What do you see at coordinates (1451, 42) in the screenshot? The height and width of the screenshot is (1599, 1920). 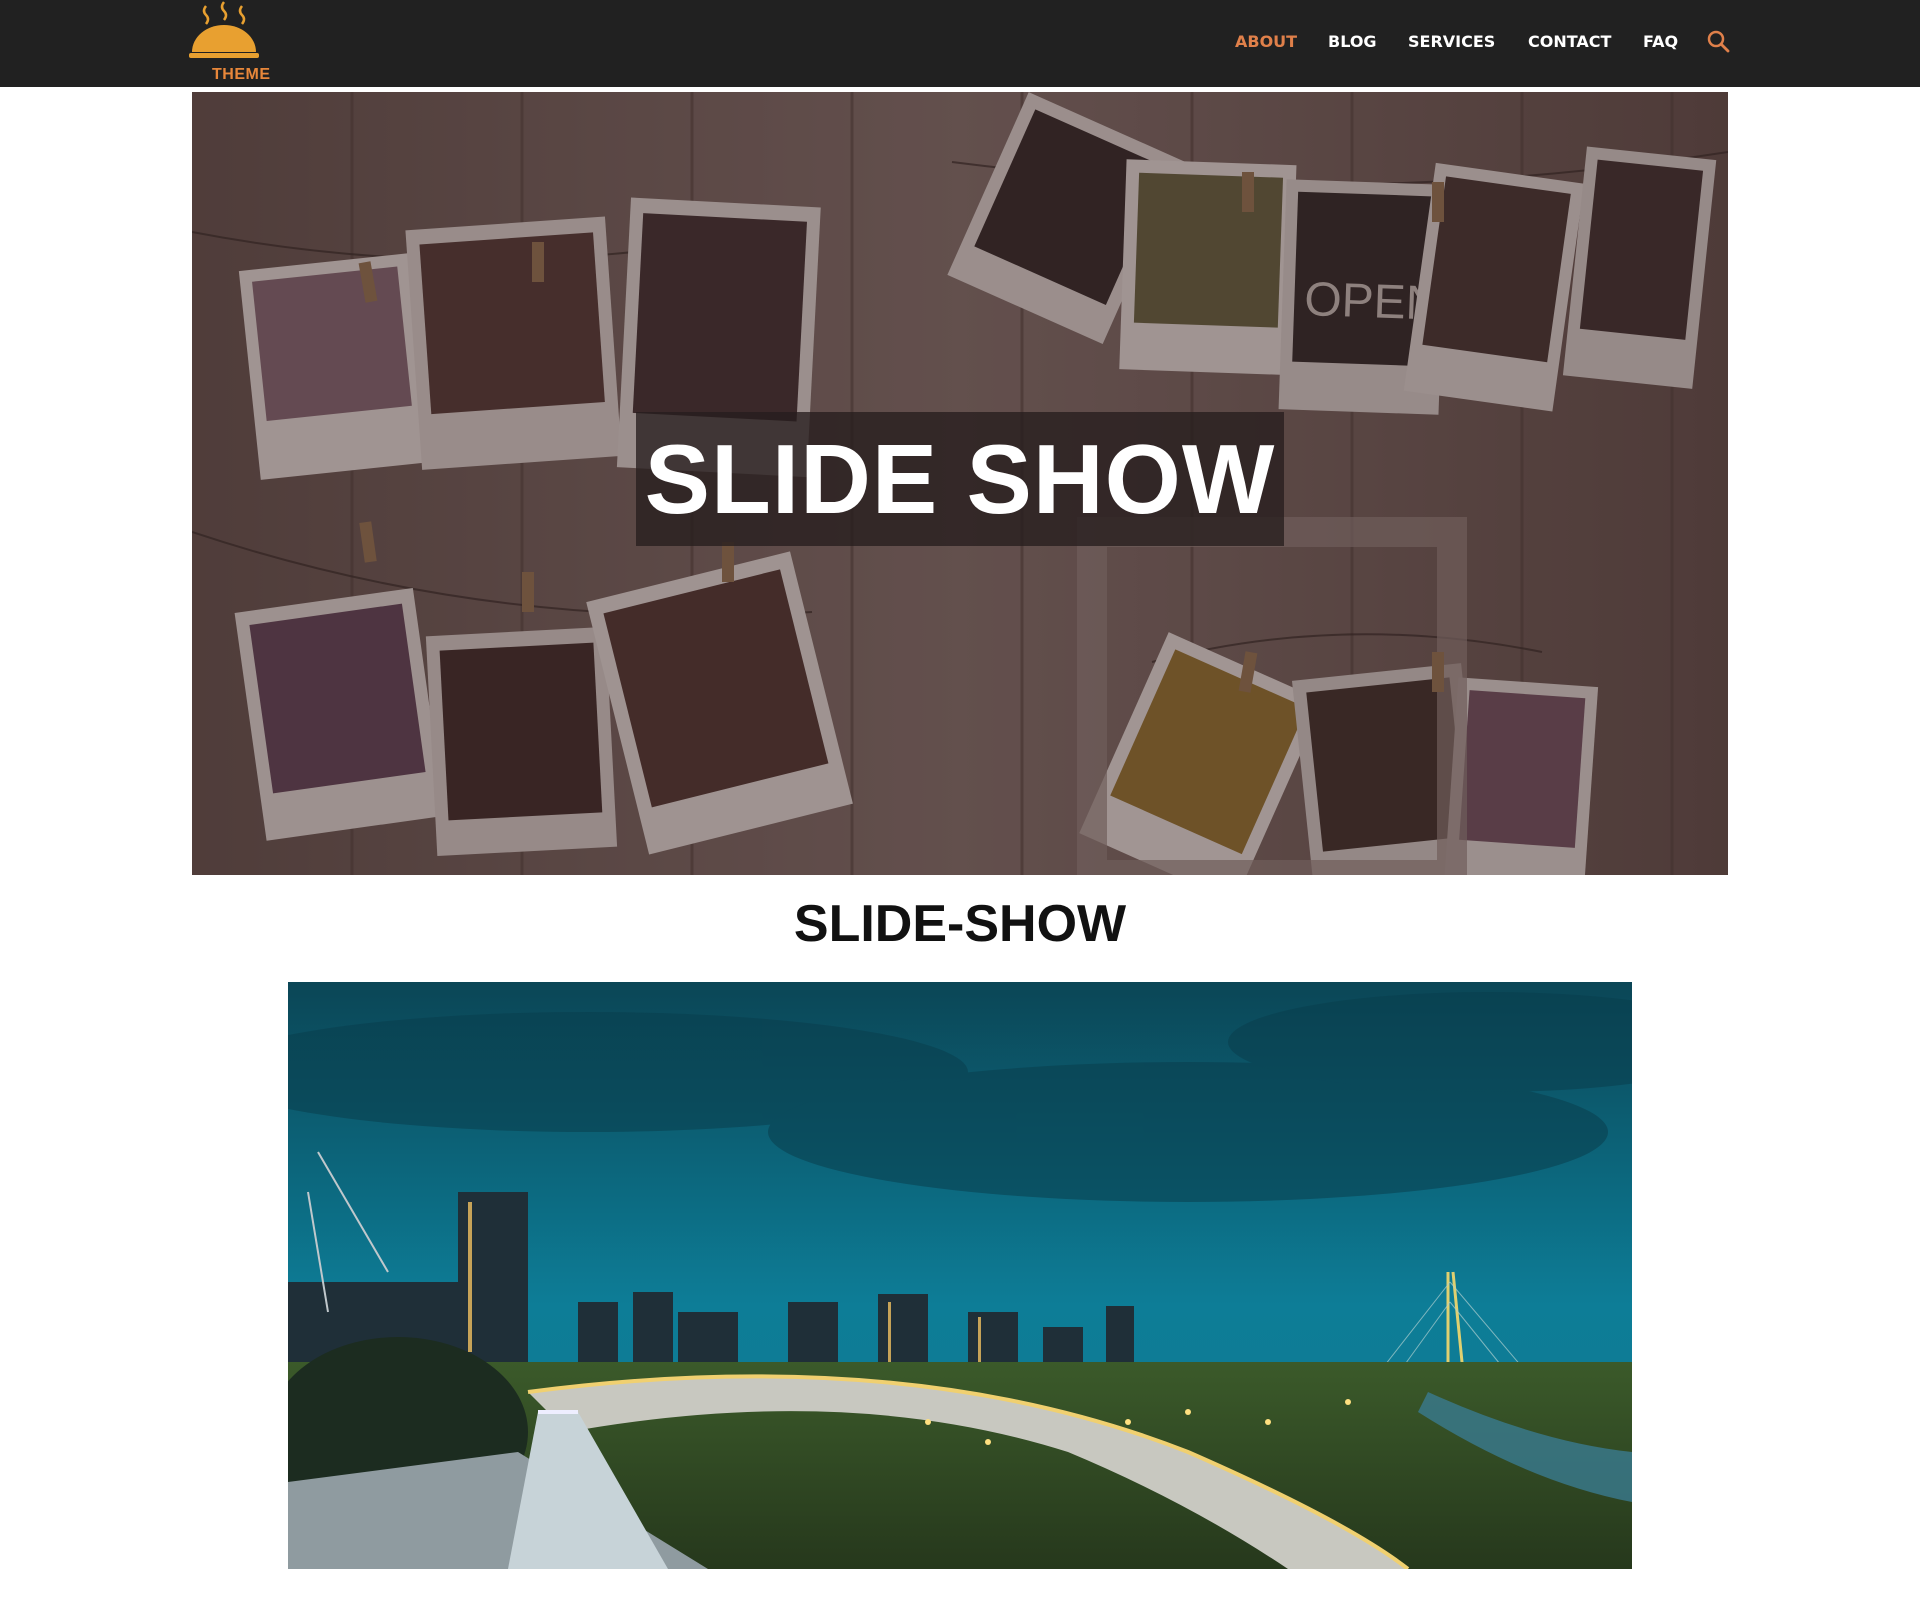 I see `nav-item-services: SERVICES` at bounding box center [1451, 42].